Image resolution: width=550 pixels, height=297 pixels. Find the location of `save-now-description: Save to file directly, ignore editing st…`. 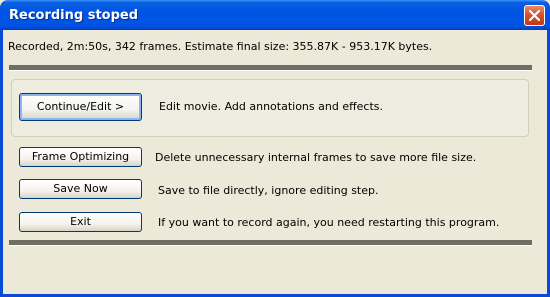

save-now-description: Save to file directly, ignore editing st… is located at coordinates (268, 190).